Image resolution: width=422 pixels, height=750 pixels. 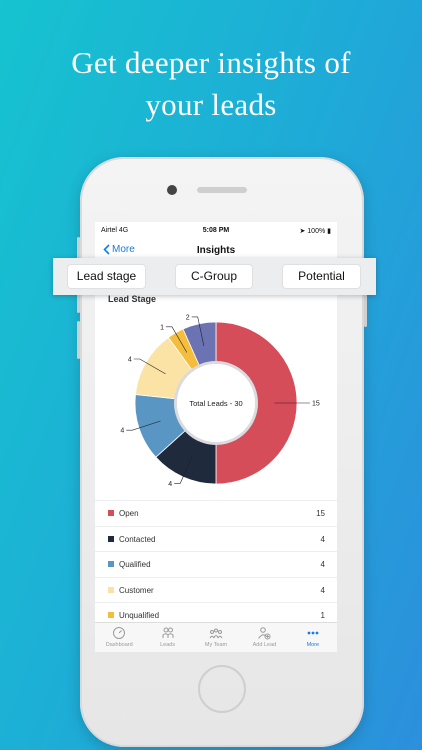 I want to click on tab-label: Leads, so click(x=168, y=645).